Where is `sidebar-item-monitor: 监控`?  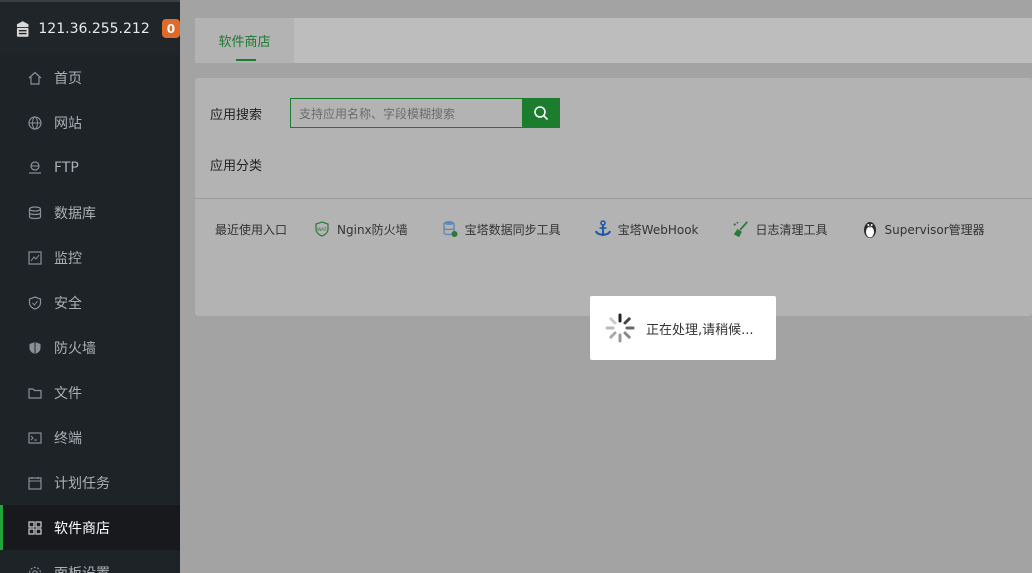 sidebar-item-monitor: 监控 is located at coordinates (90, 257).